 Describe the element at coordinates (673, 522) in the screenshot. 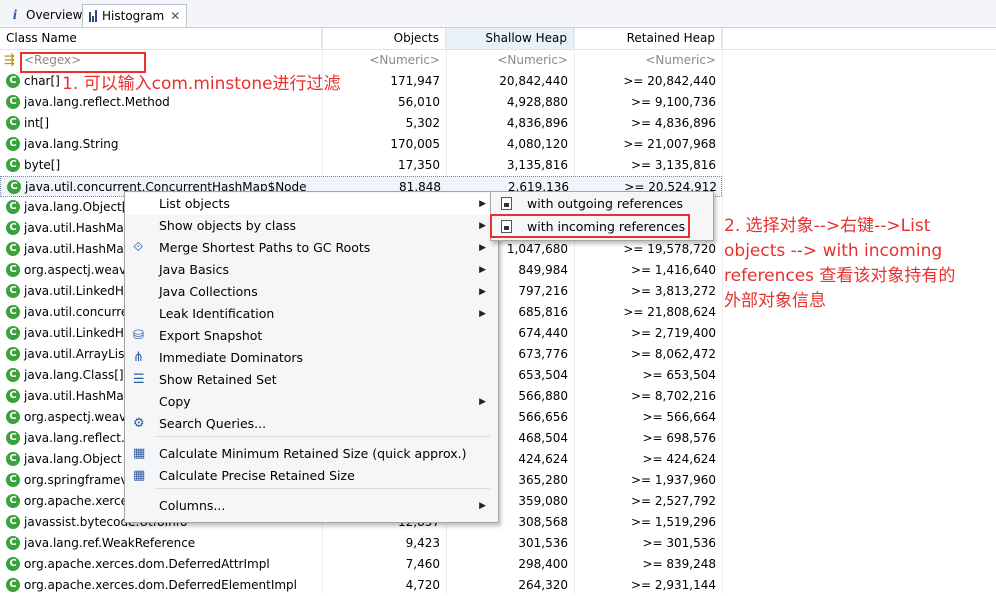

I see `retained-heap-cell: >= 1,519,296` at that location.